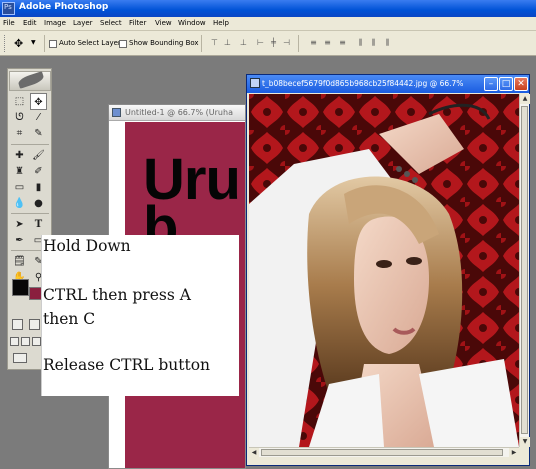 The image size is (536, 469). I want to click on app-title-bar: Adobe Photoshop, so click(268, 8).